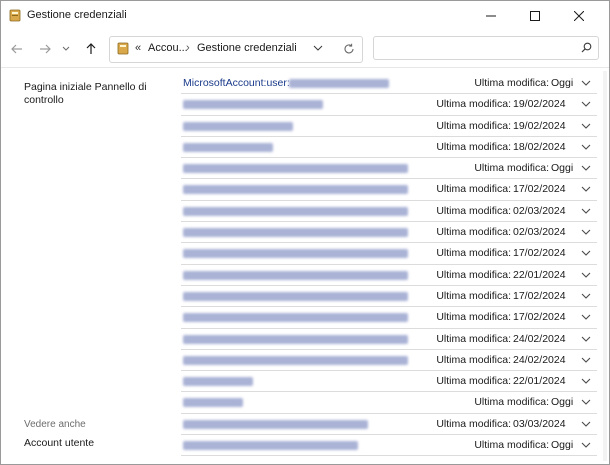 The height and width of the screenshot is (465, 610). I want to click on last-modified-value: 19/02/2024, so click(539, 104).